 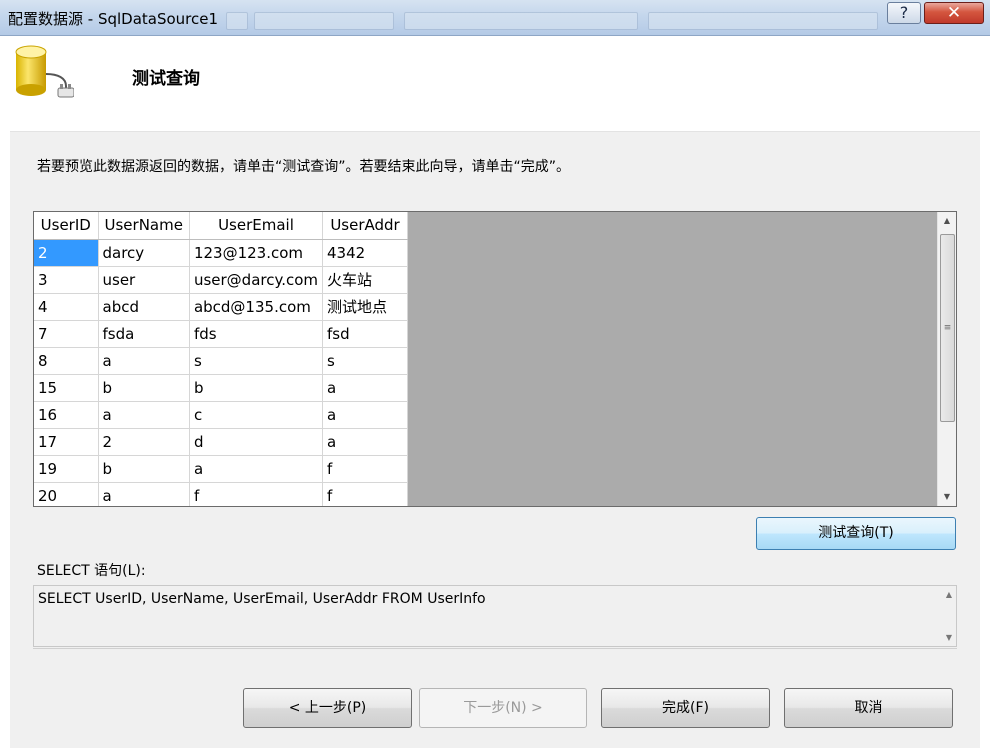 I want to click on table-row: 8ass, so click(x=221, y=361).